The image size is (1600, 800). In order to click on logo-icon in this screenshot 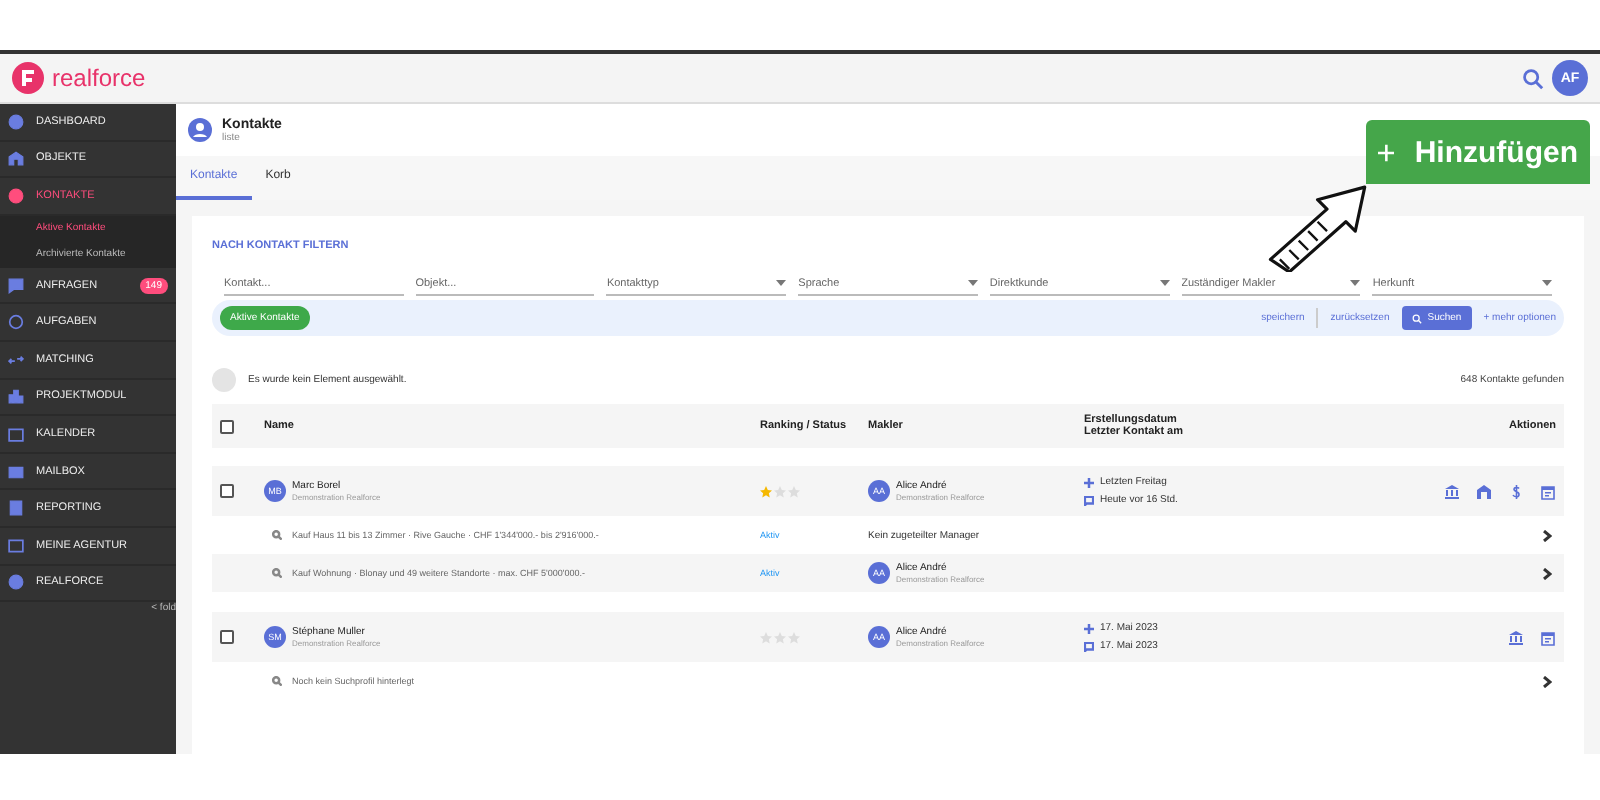, I will do `click(28, 78)`.